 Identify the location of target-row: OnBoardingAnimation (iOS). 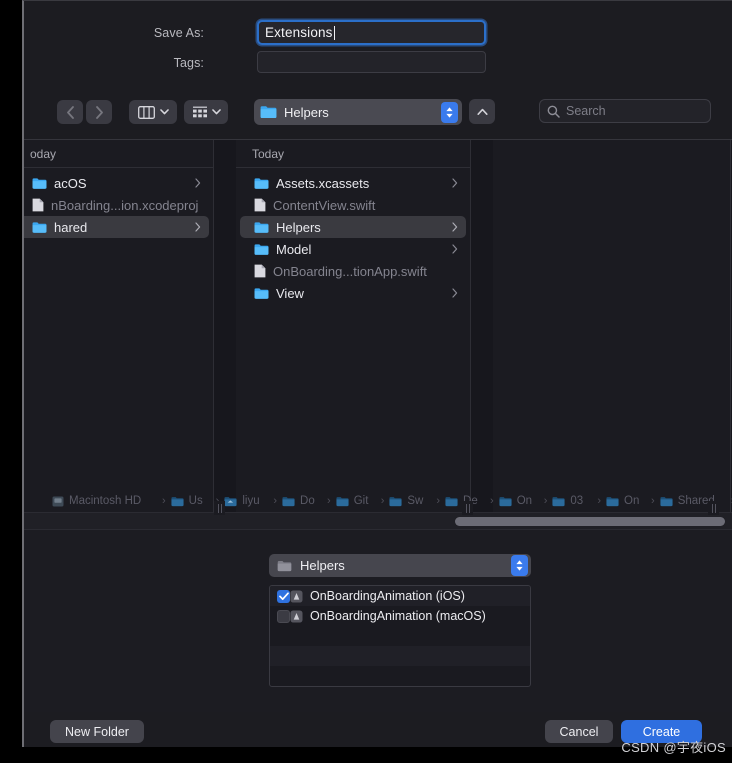
(400, 596).